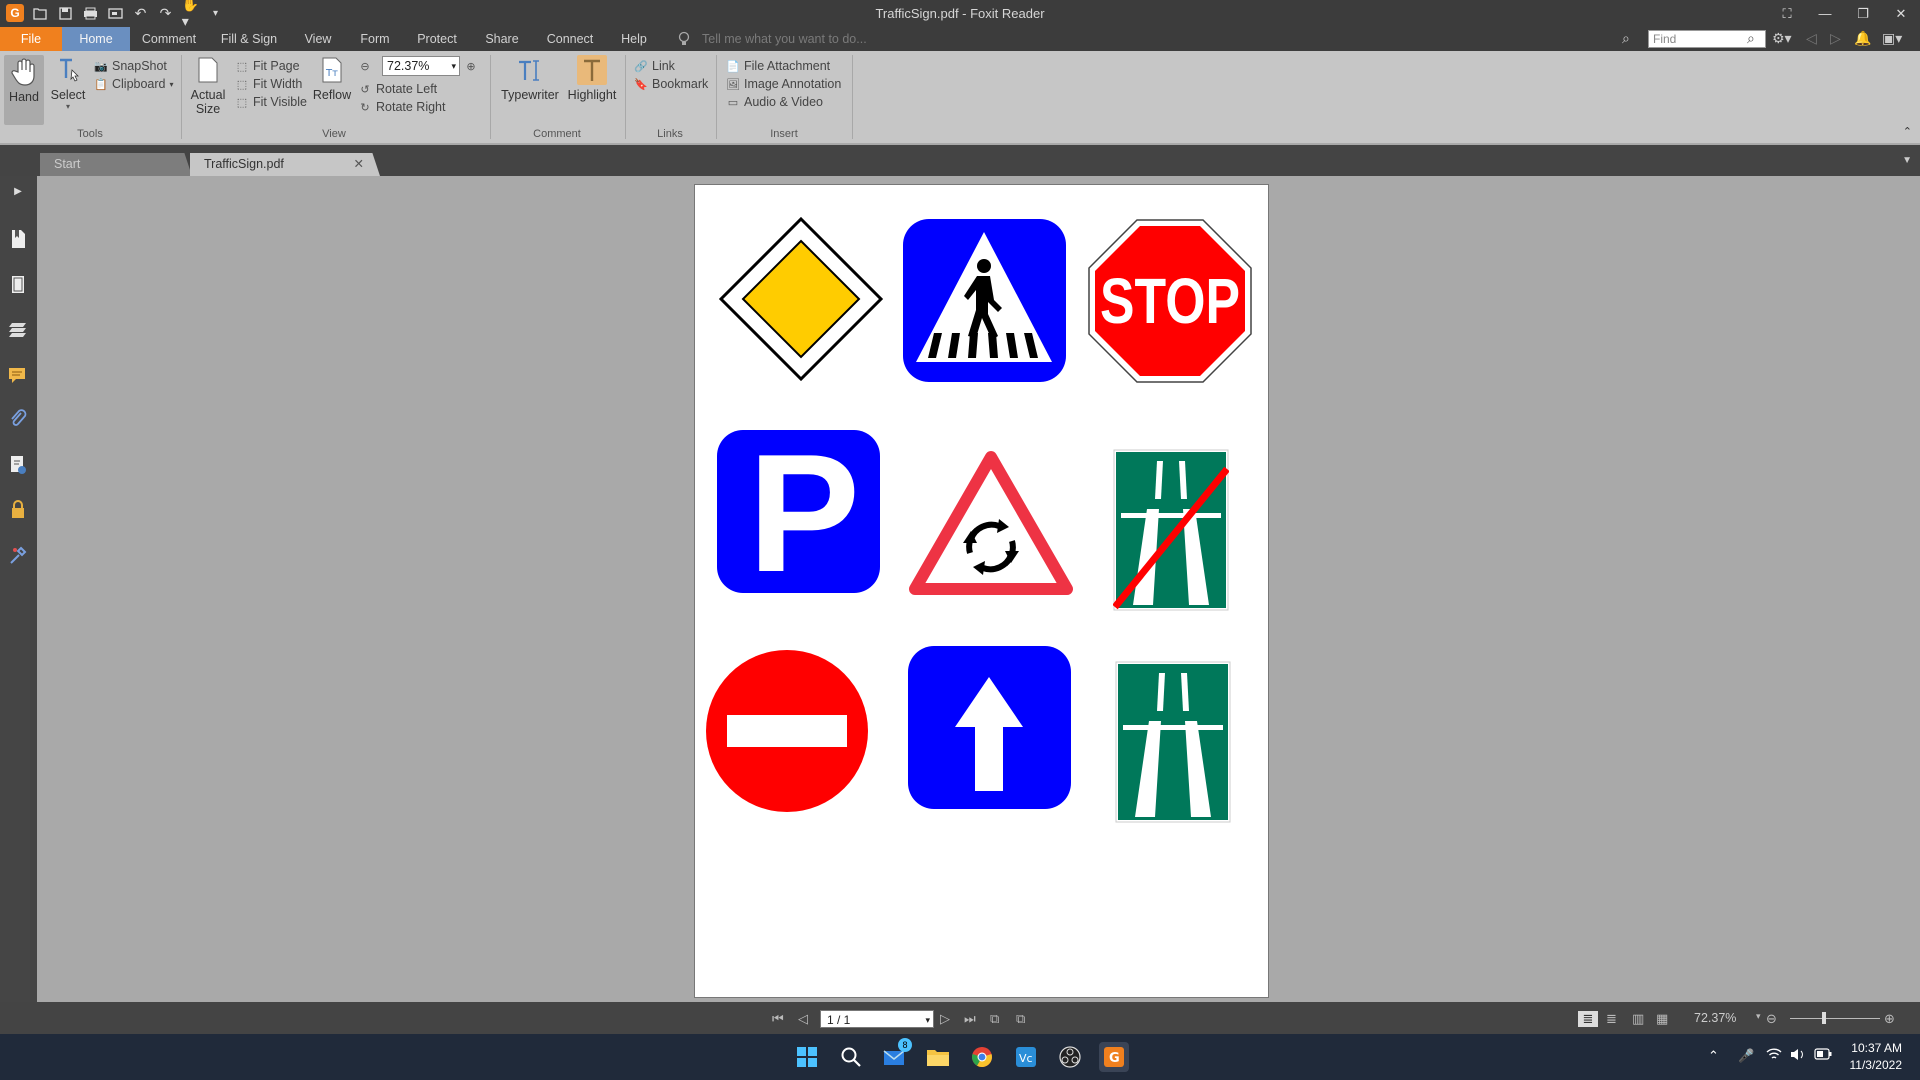 This screenshot has height=1080, width=1920. Describe the element at coordinates (1811, 38) in the screenshot. I see `previous-result-icon: ◁` at that location.